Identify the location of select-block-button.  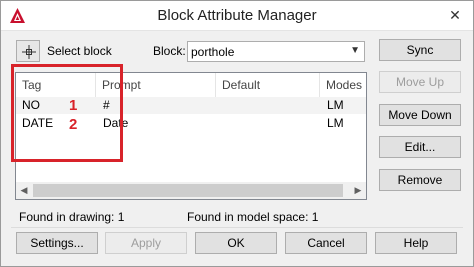
(28, 51).